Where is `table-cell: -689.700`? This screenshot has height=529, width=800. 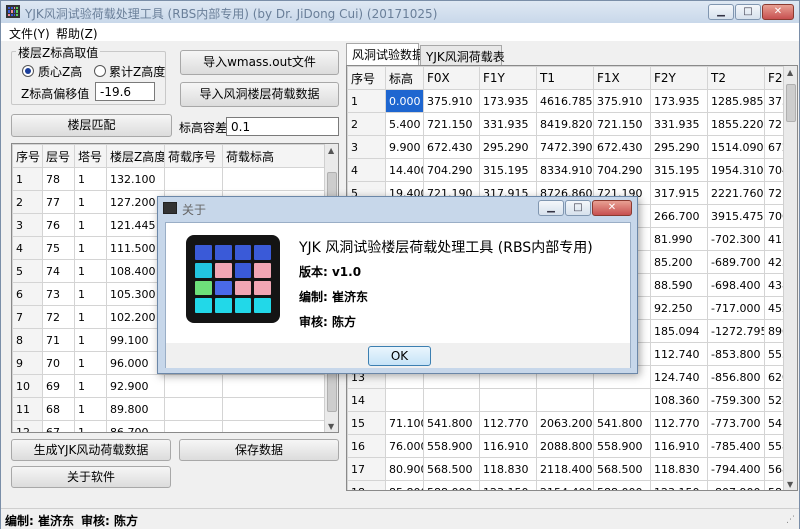
table-cell: -689.700 is located at coordinates (736, 262).